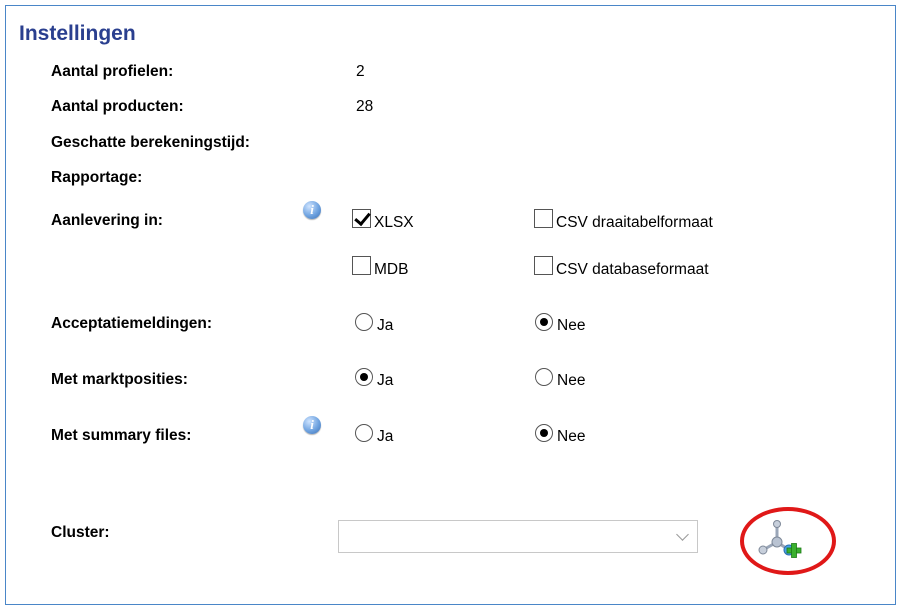 This screenshot has width=905, height=605. I want to click on csv-database-option: CSV databaseformaat, so click(621, 267).